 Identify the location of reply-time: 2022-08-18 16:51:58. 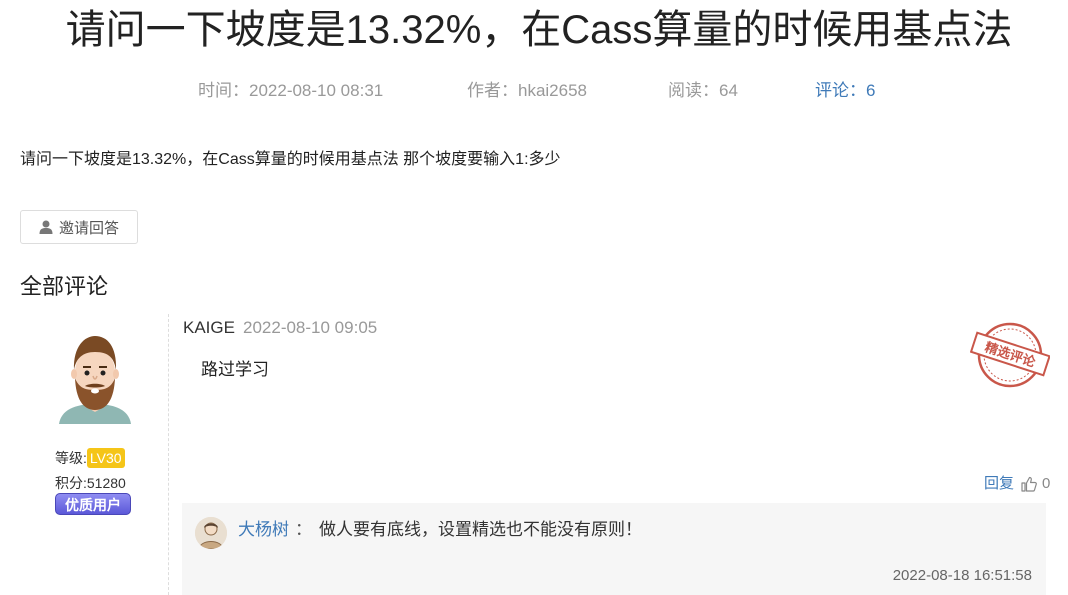
(962, 575).